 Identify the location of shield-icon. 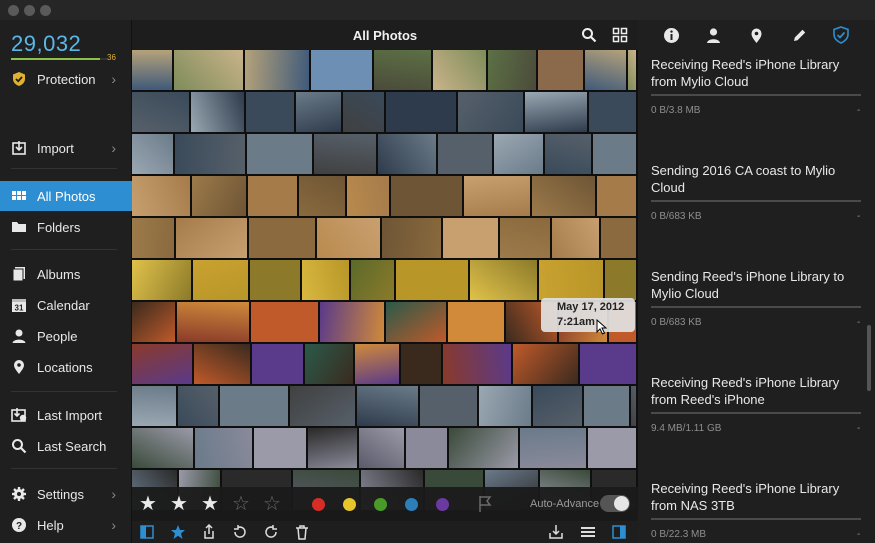
(841, 35).